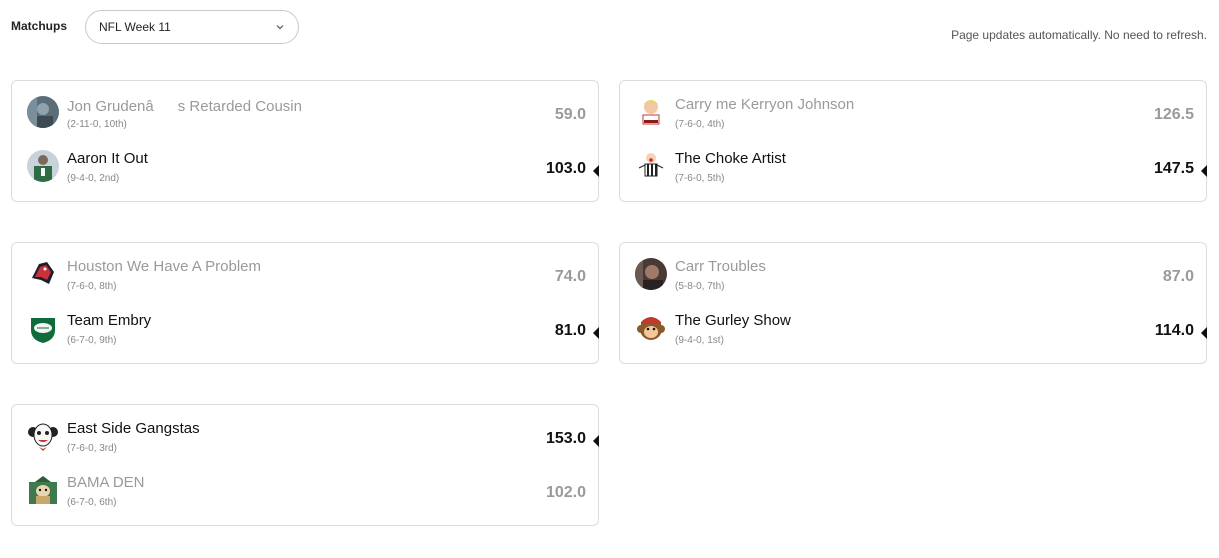  I want to click on team-score: 114.0, so click(1174, 330).